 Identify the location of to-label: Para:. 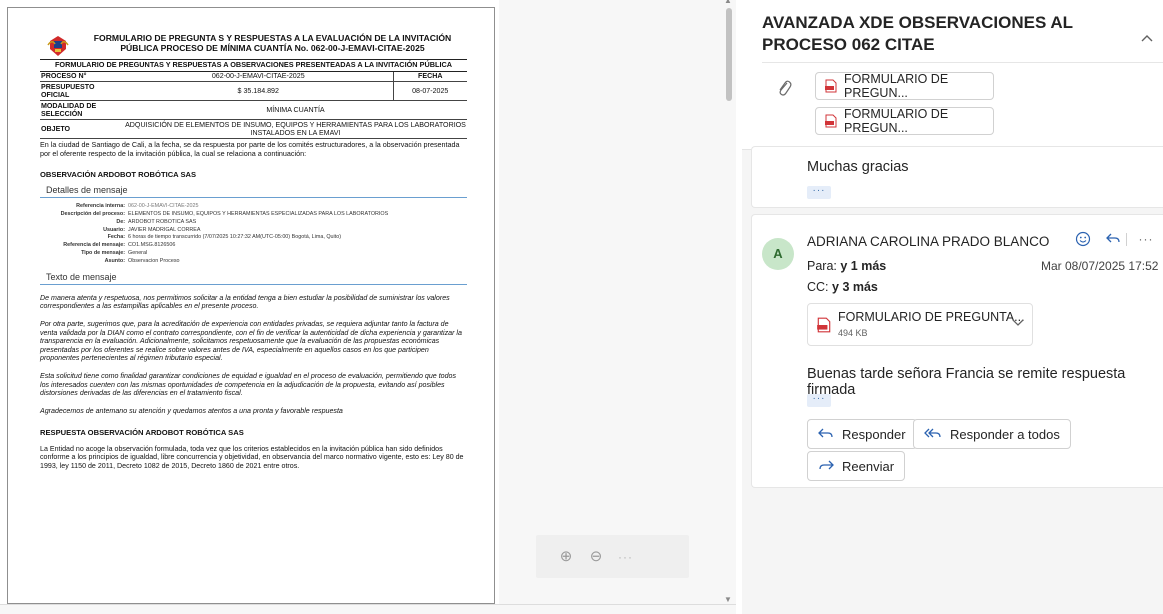
(822, 266).